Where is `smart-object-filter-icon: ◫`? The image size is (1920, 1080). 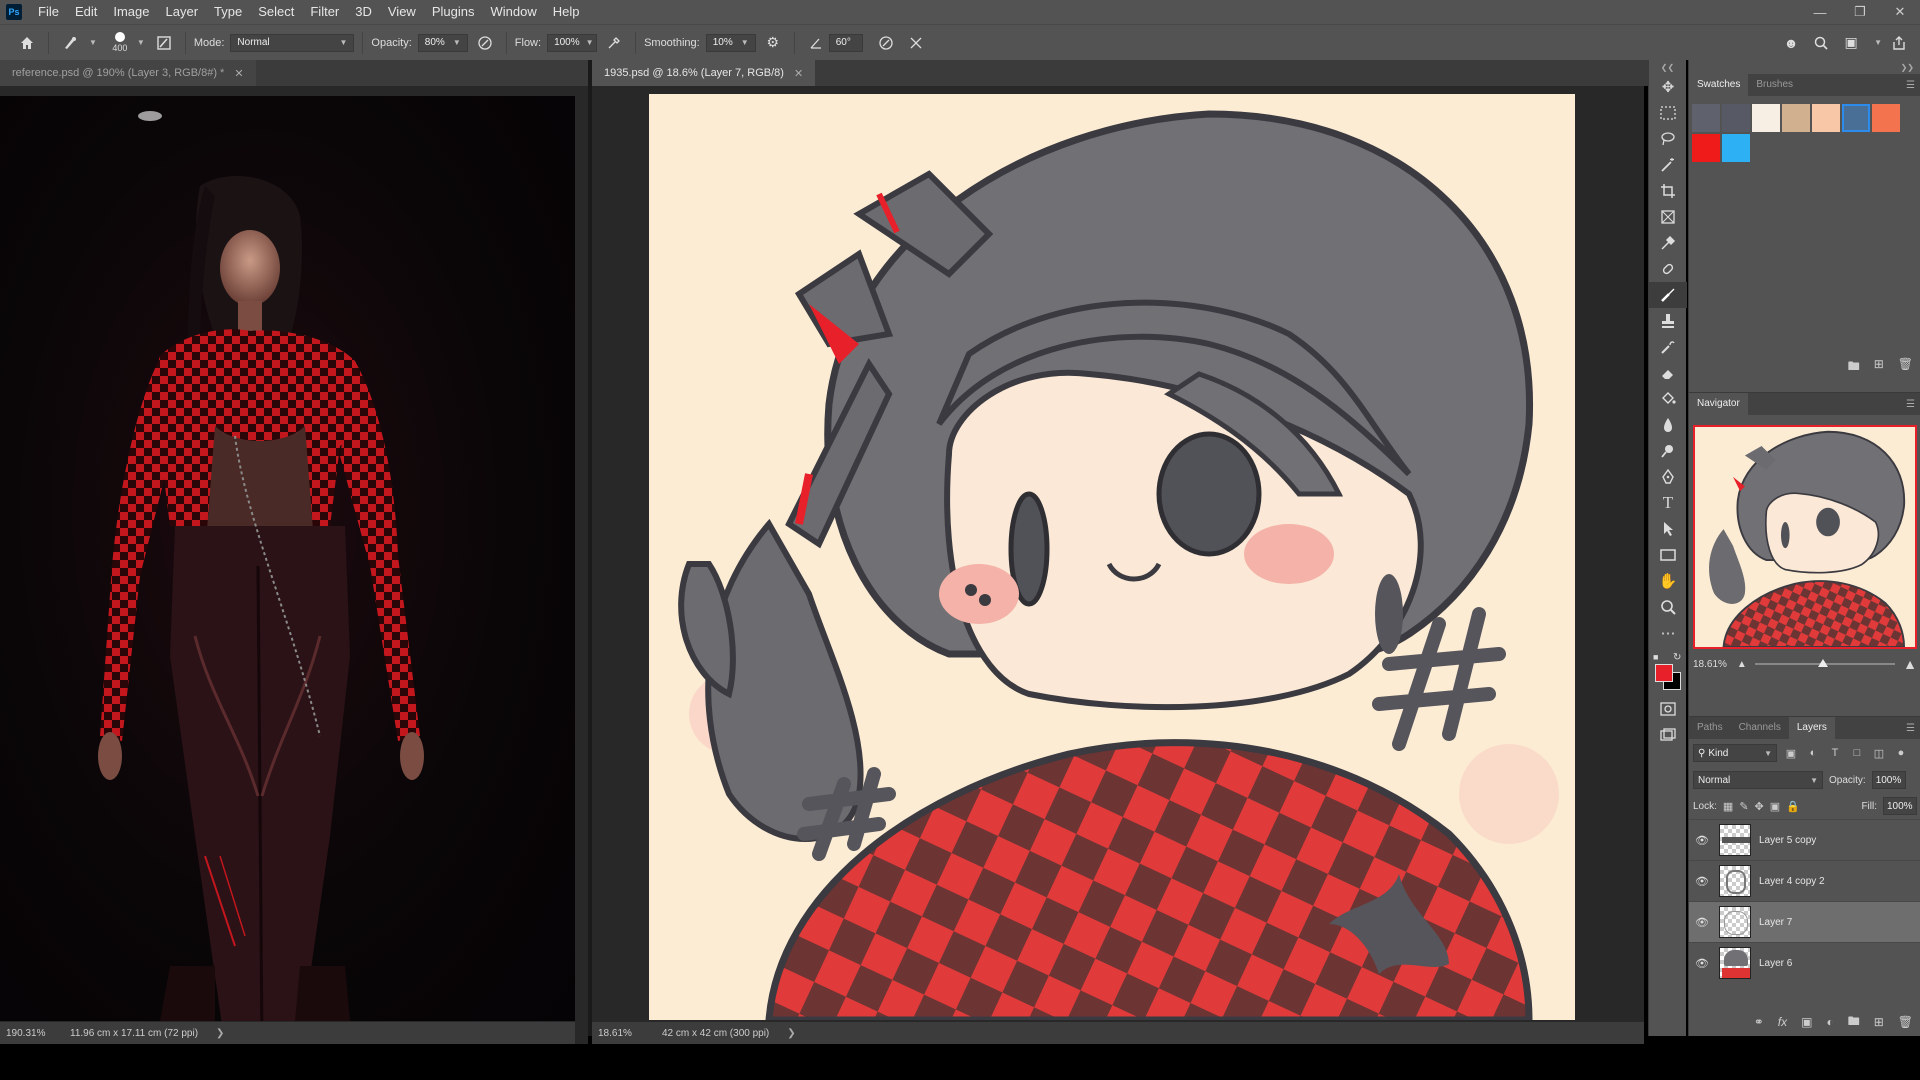 smart-object-filter-icon: ◫ is located at coordinates (1879, 753).